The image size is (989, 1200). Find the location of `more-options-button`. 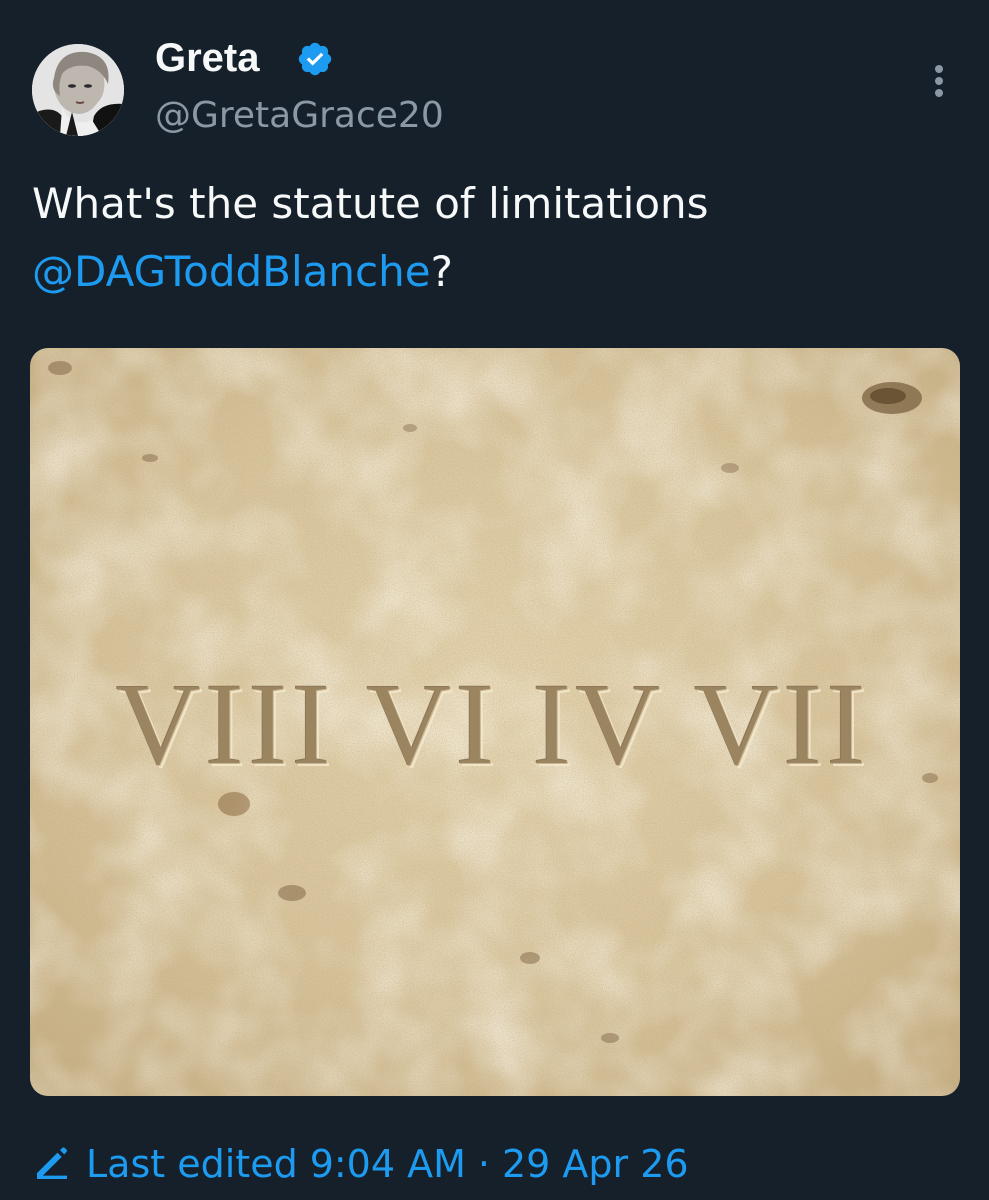

more-options-button is located at coordinates (939, 81).